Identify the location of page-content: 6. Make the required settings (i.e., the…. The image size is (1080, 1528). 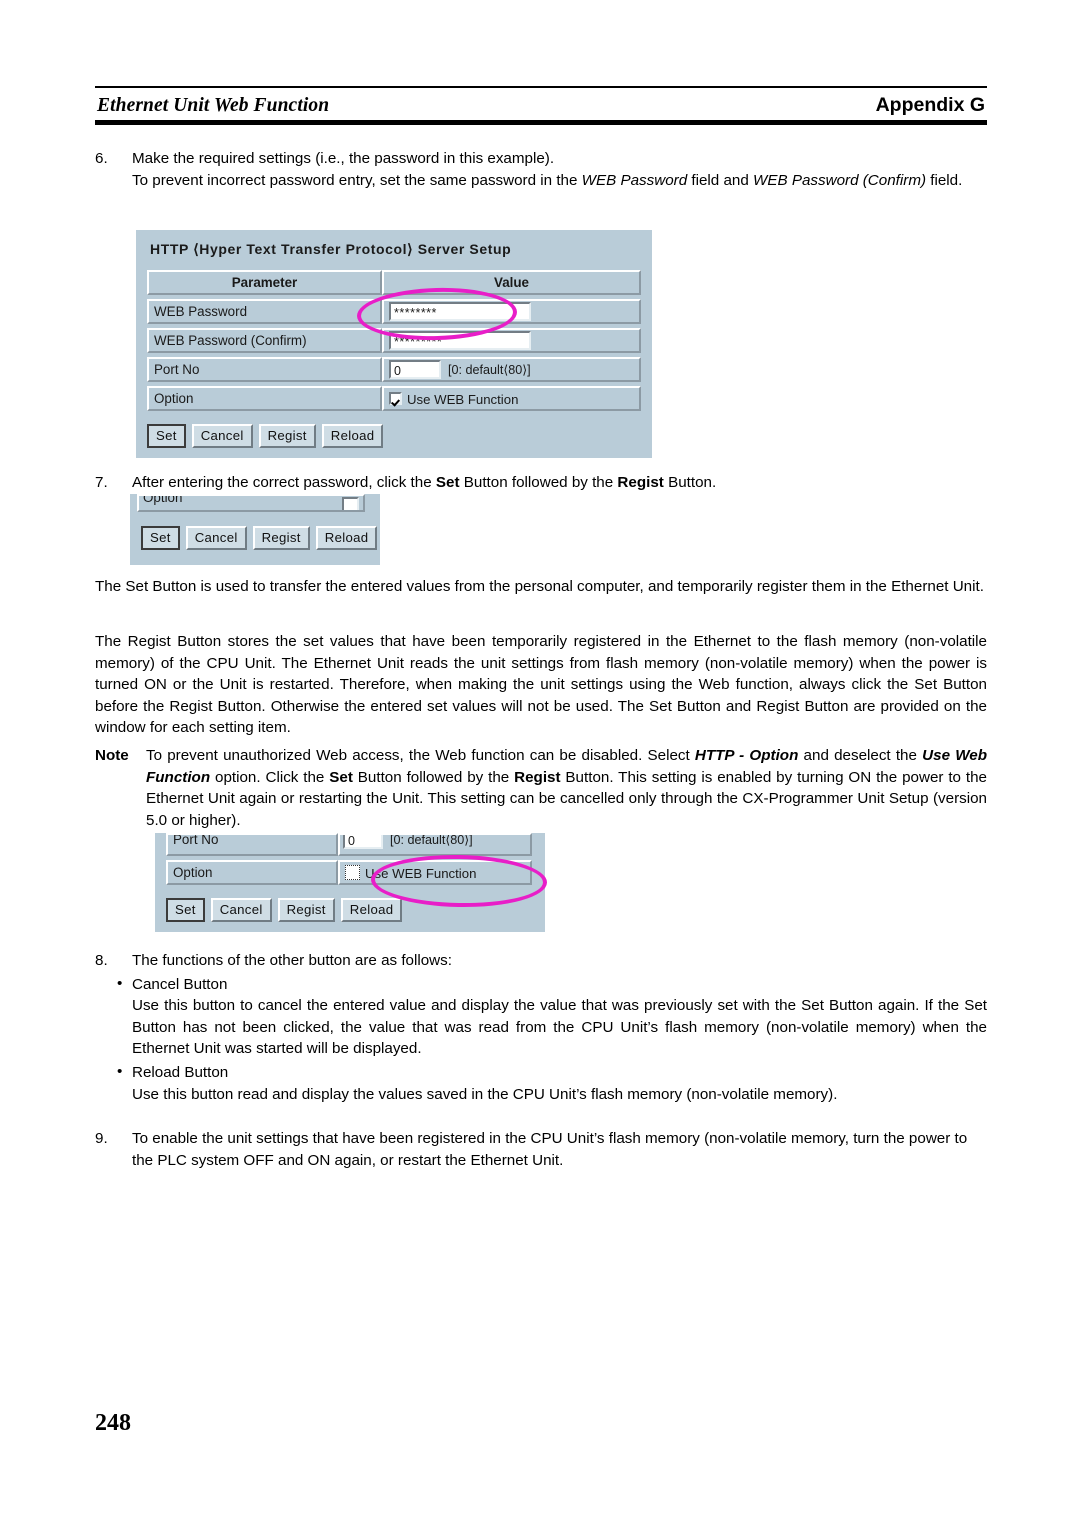
(541, 169).